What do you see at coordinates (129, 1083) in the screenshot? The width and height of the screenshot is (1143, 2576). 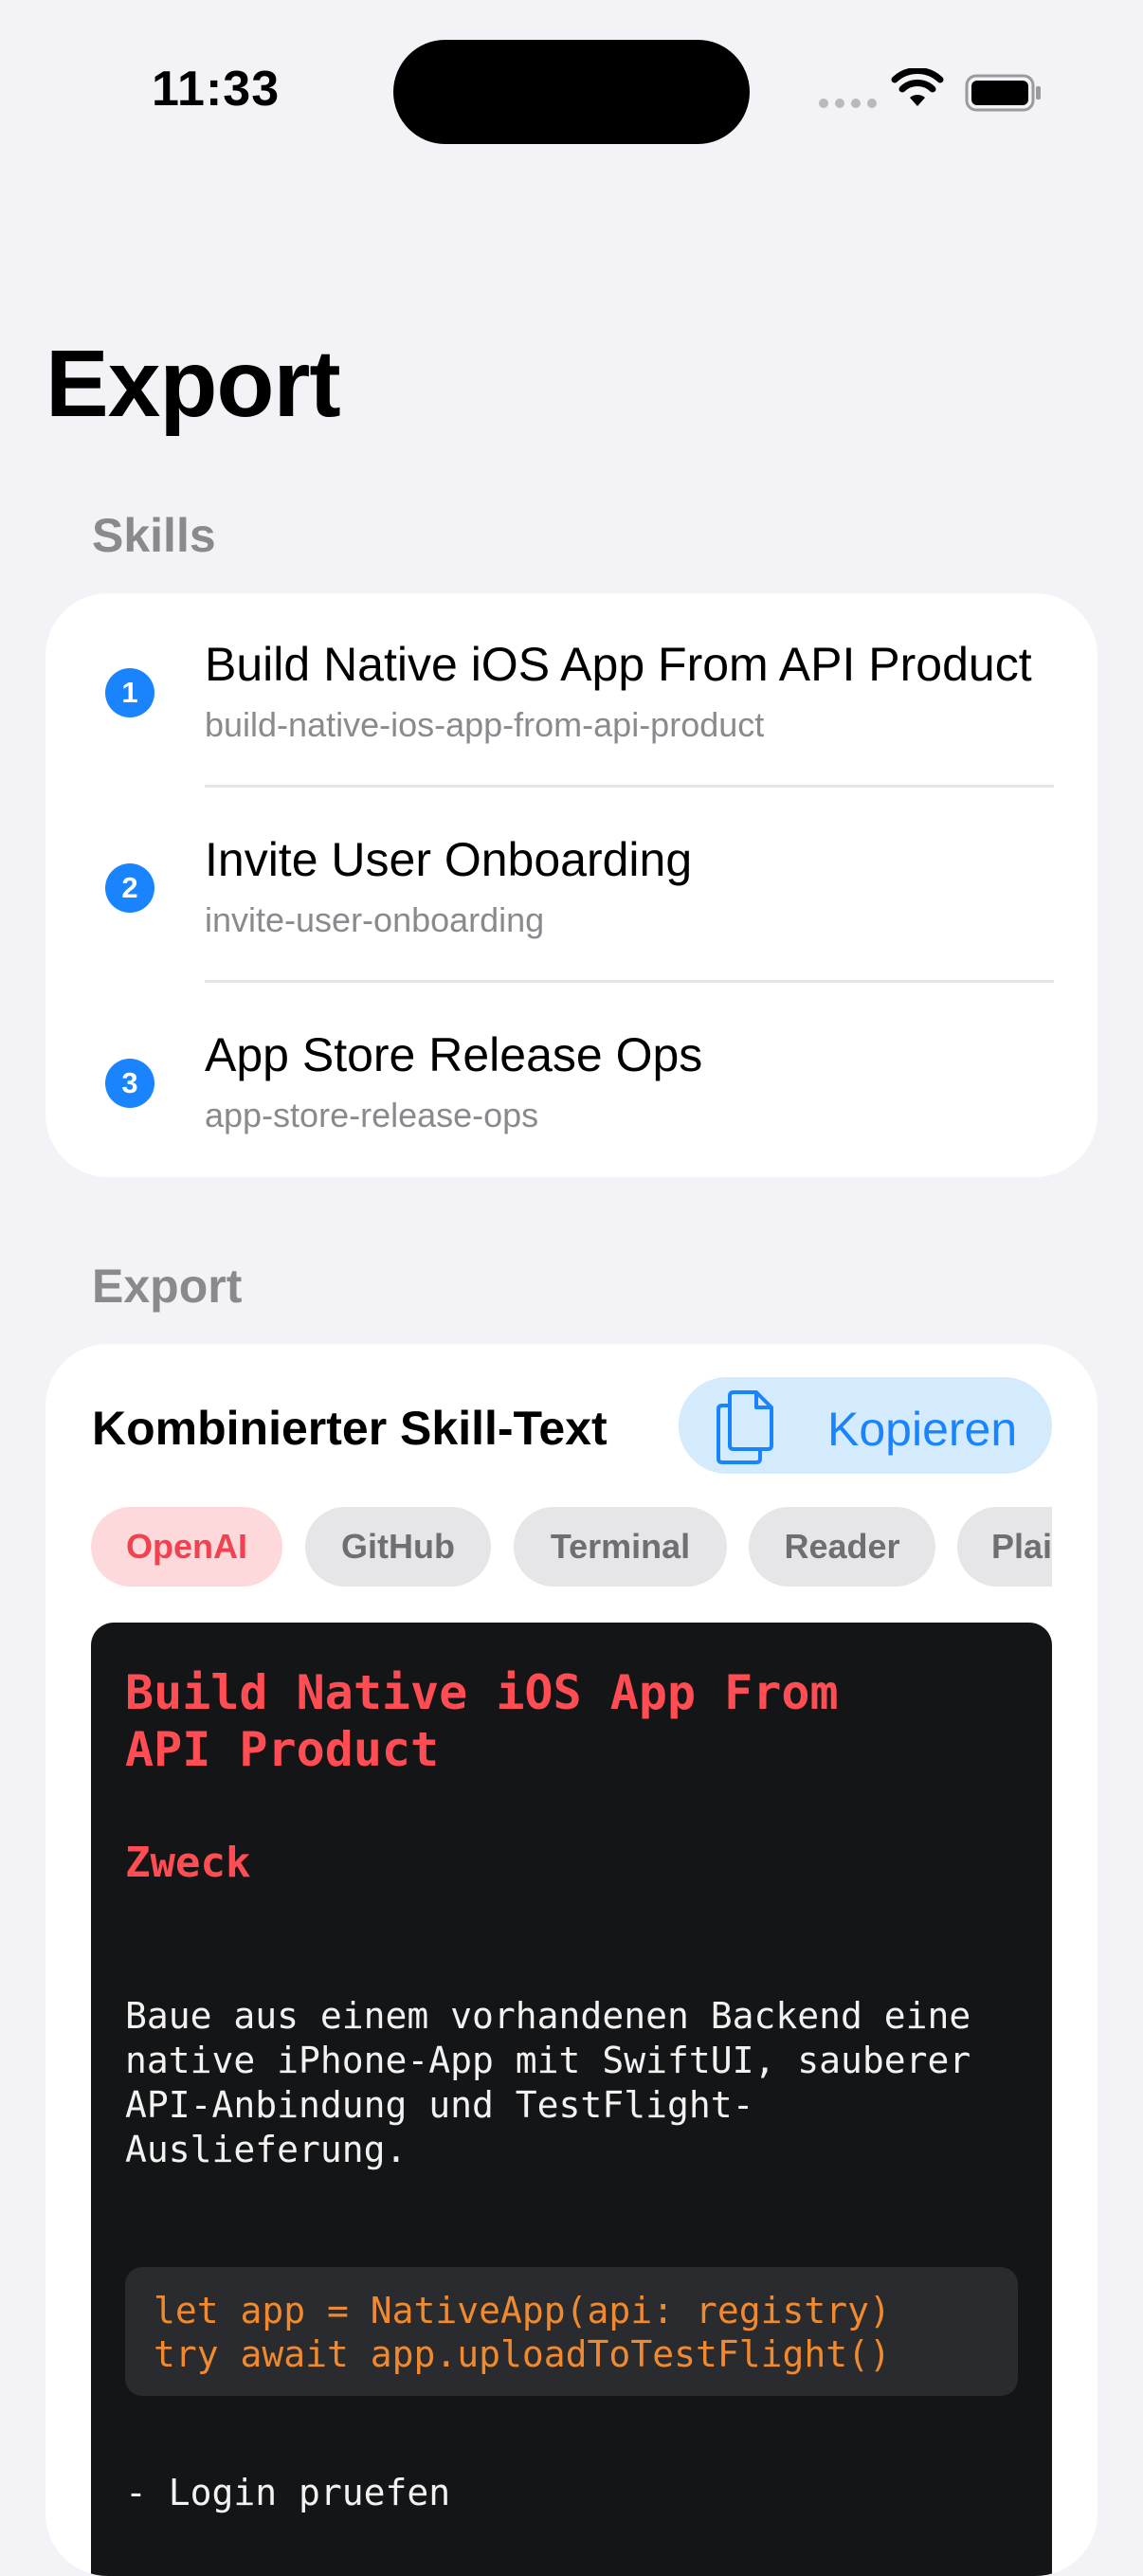 I see `skill-number-badge: 3` at bounding box center [129, 1083].